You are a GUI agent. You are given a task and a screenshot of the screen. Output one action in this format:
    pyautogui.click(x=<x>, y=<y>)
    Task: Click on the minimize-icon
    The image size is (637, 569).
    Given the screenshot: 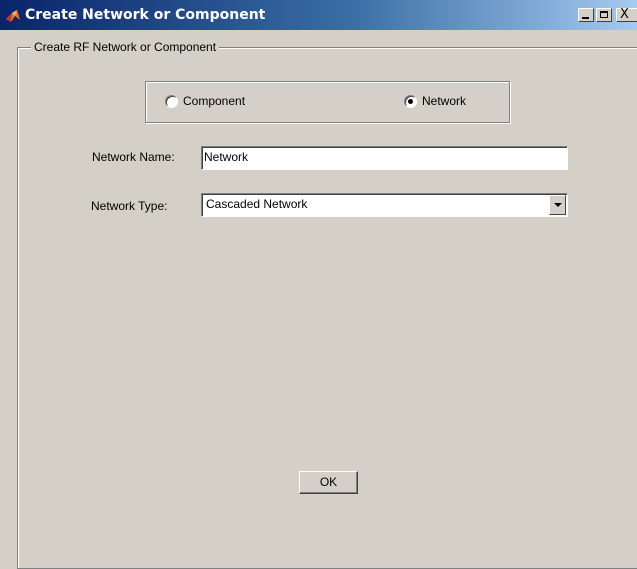 What is the action you would take?
    pyautogui.click(x=585, y=18)
    